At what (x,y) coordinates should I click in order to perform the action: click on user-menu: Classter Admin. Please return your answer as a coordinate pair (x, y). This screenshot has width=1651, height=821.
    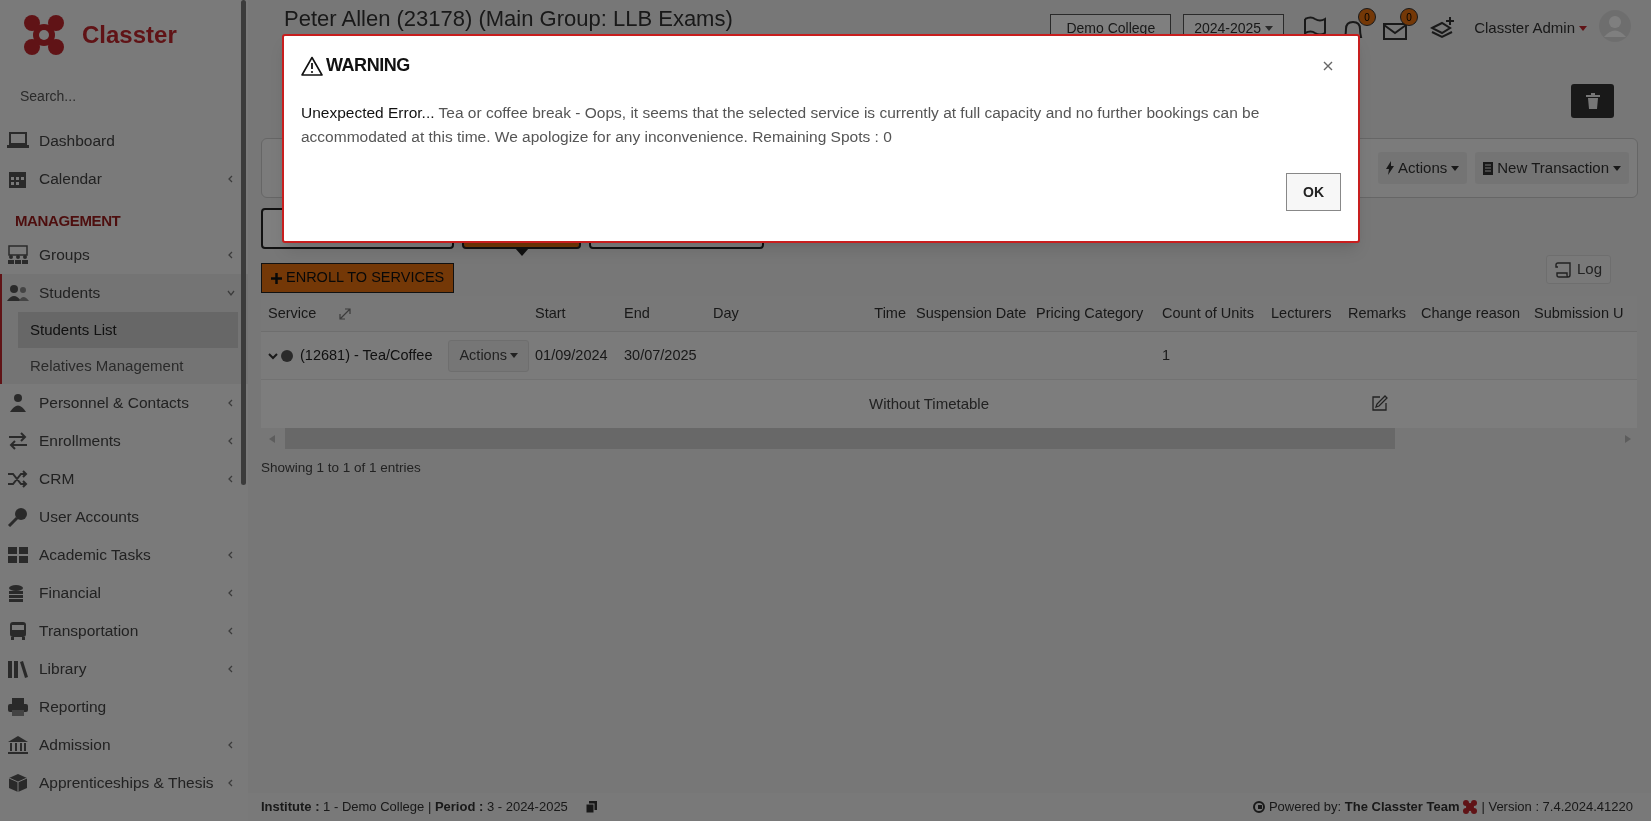
    Looking at the image, I should click on (1530, 28).